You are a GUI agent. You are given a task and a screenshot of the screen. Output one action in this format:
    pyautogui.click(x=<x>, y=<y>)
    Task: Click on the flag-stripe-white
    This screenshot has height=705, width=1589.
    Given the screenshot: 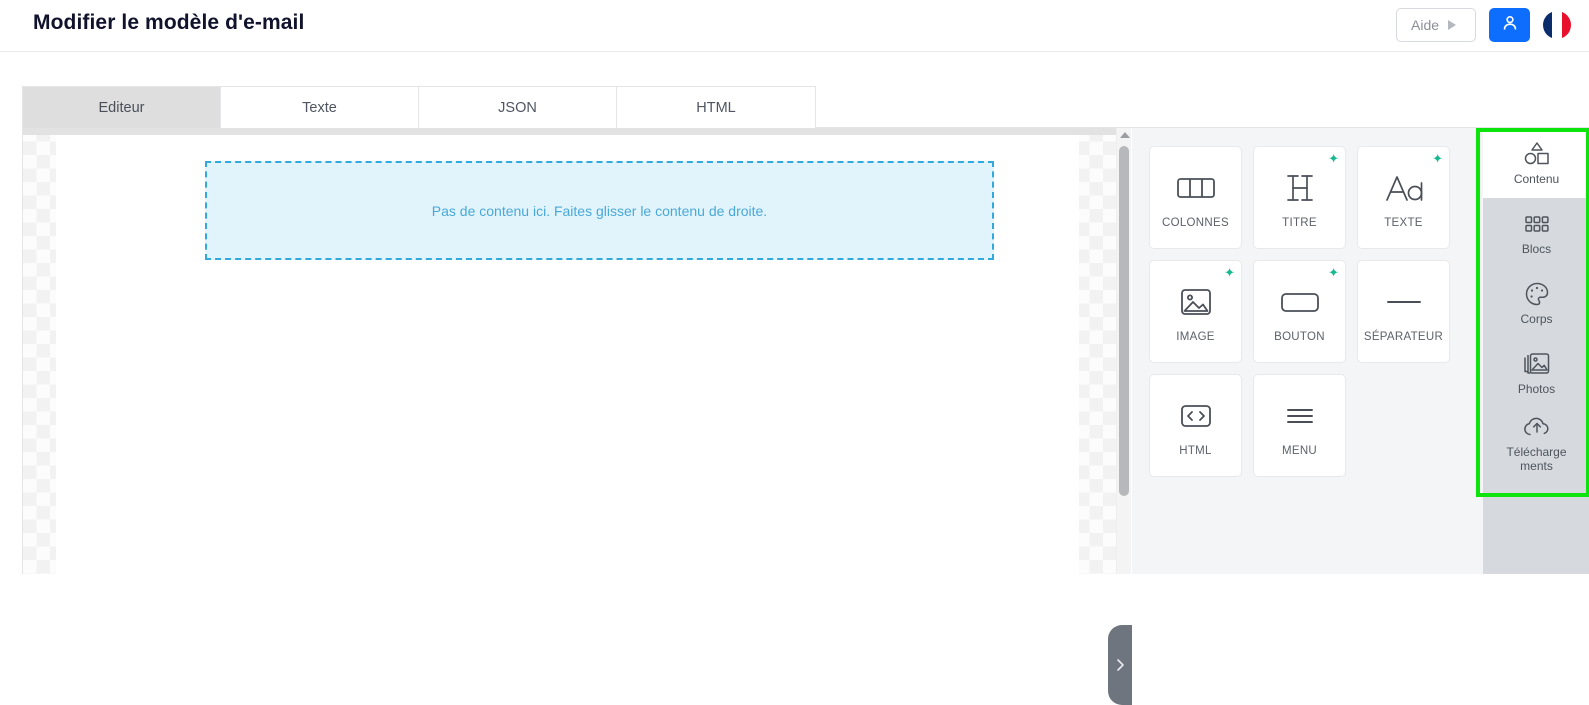 What is the action you would take?
    pyautogui.click(x=1557, y=25)
    